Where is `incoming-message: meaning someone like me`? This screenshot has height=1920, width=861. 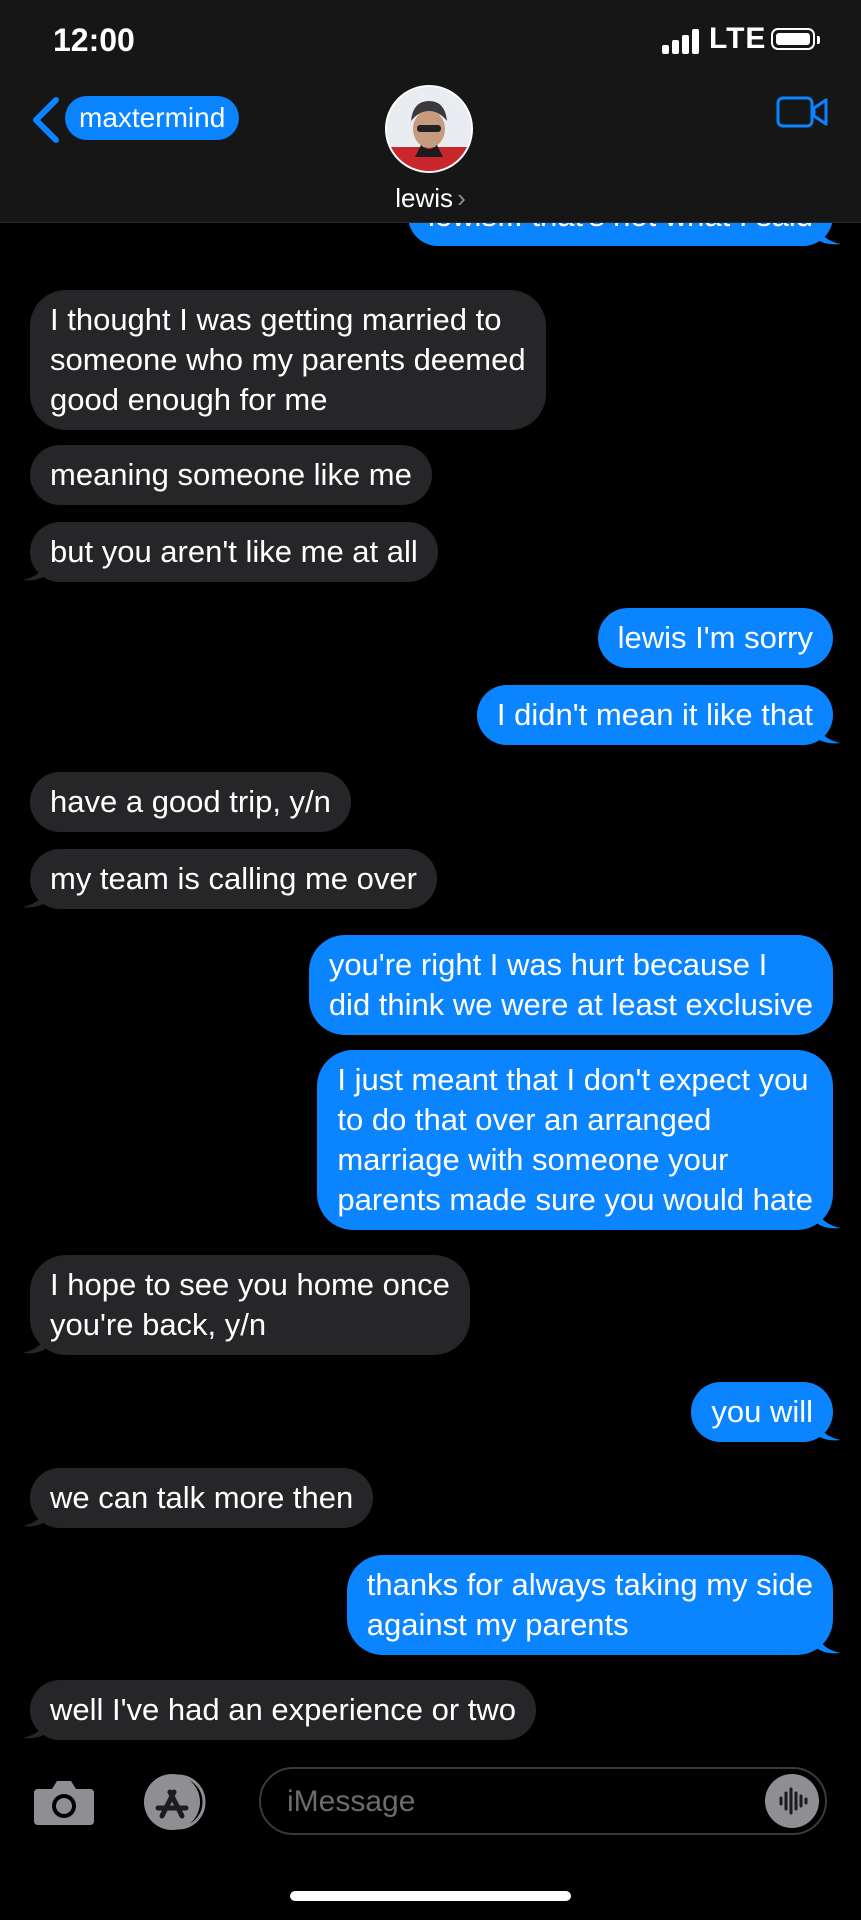
incoming-message: meaning someone like me is located at coordinates (231, 475).